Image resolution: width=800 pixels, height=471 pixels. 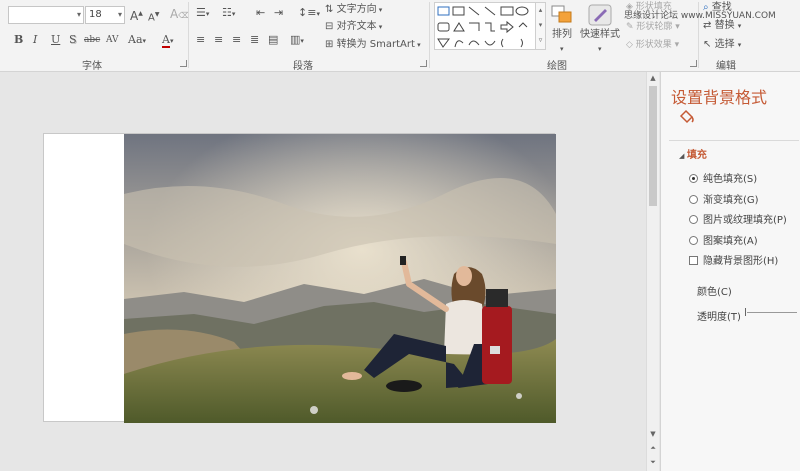 What do you see at coordinates (329, 9) in the screenshot?
I see `text-direction-icon: ⇅` at bounding box center [329, 9].